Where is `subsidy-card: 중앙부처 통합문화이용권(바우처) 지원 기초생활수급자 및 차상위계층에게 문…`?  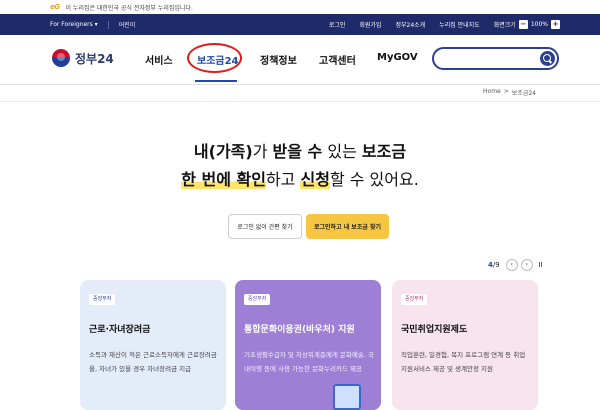
subsidy-card: 중앙부처 통합문화이용권(바우처) 지원 기초생활수급자 및 차상위계층에게 문… is located at coordinates (308, 345).